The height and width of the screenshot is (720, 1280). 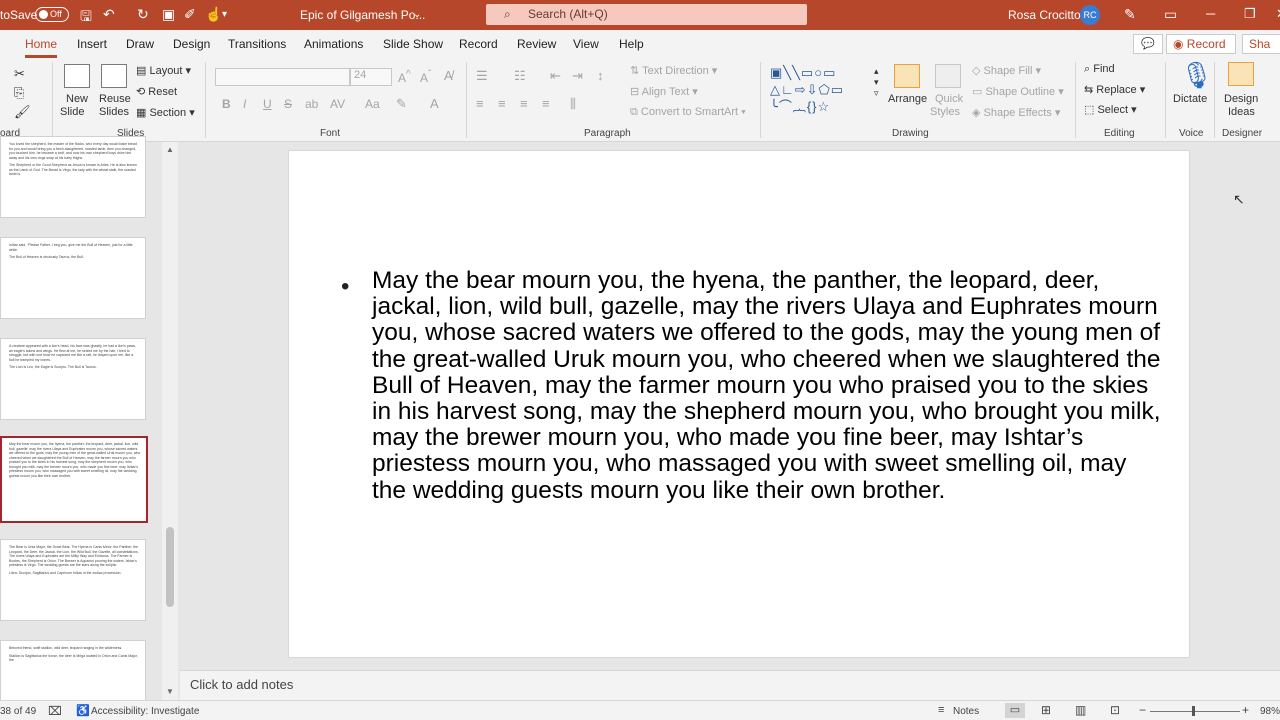 I want to click on tab-home: Home, so click(x=41, y=47).